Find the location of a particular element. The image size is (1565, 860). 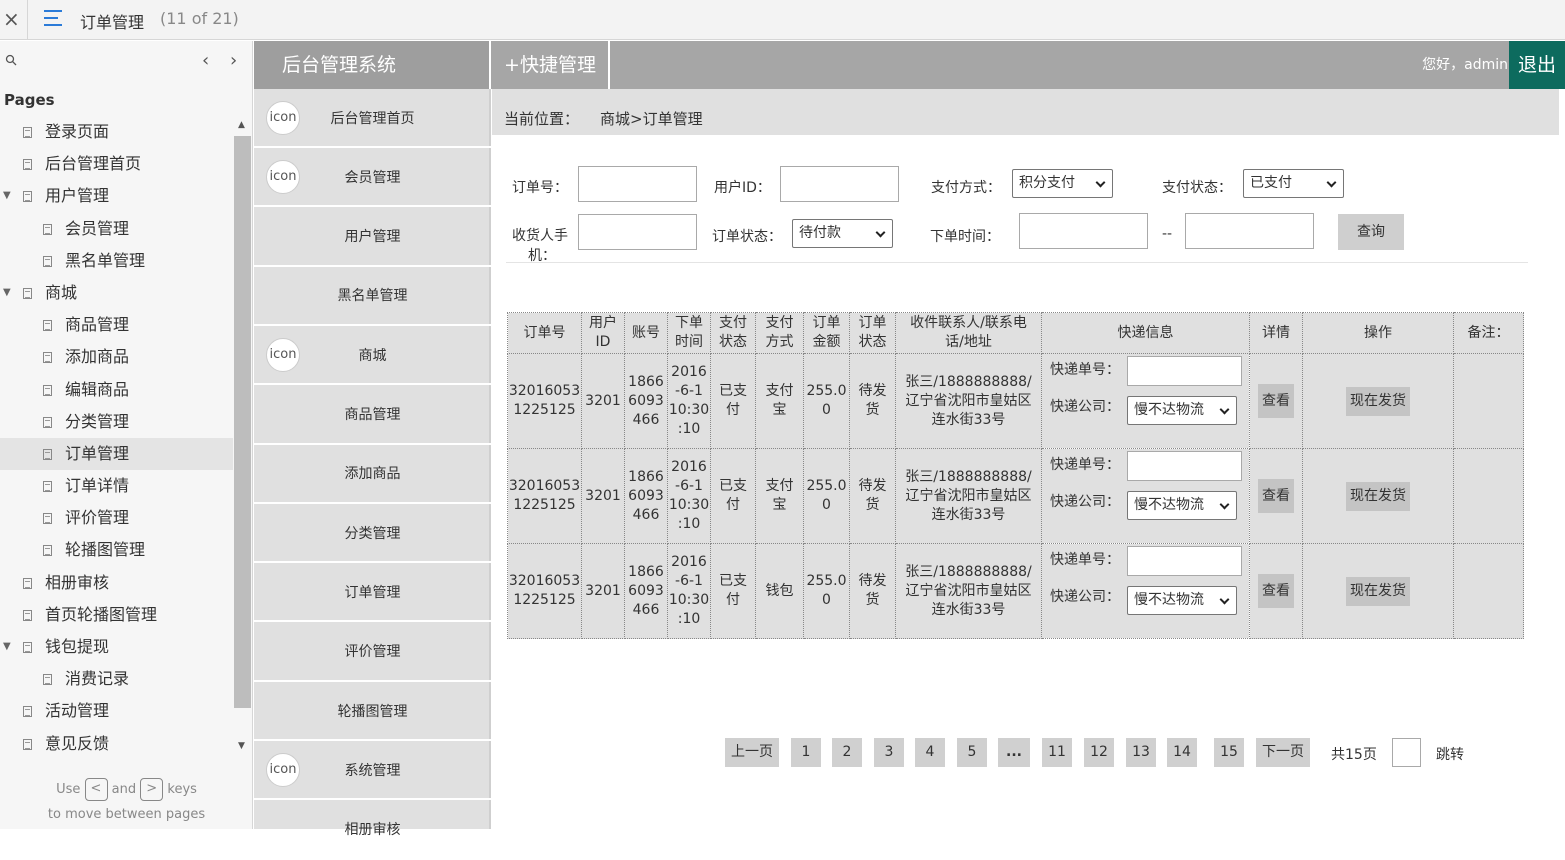

scroll-down-icon: ▼ is located at coordinates (241, 746).